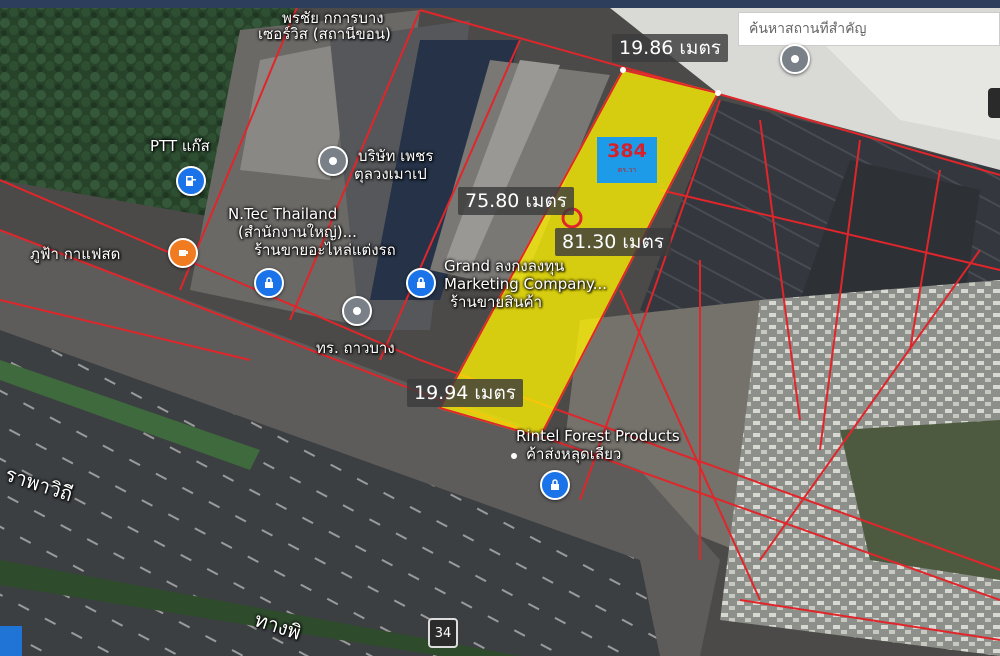  Describe the element at coordinates (516, 201) in the screenshot. I see `measurement-left: 75.80 เมตร` at that location.